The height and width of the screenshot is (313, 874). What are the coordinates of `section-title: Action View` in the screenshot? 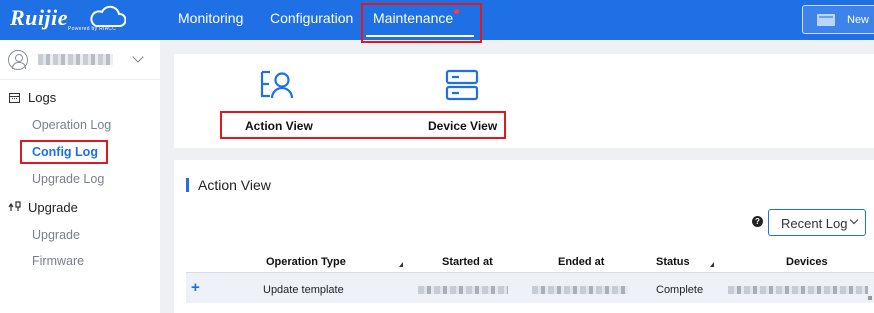 It's located at (234, 185).